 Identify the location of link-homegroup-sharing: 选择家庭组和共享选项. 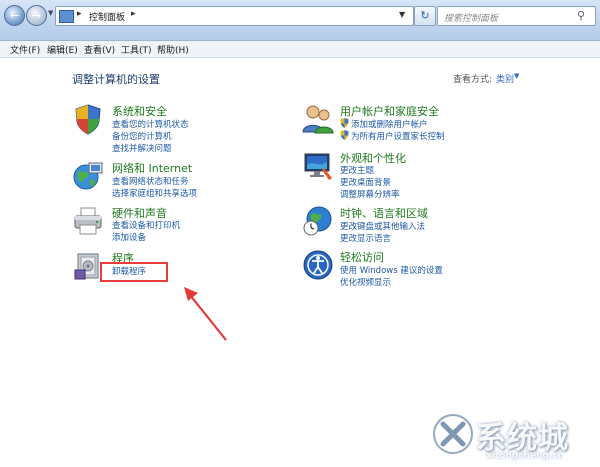
(154, 193).